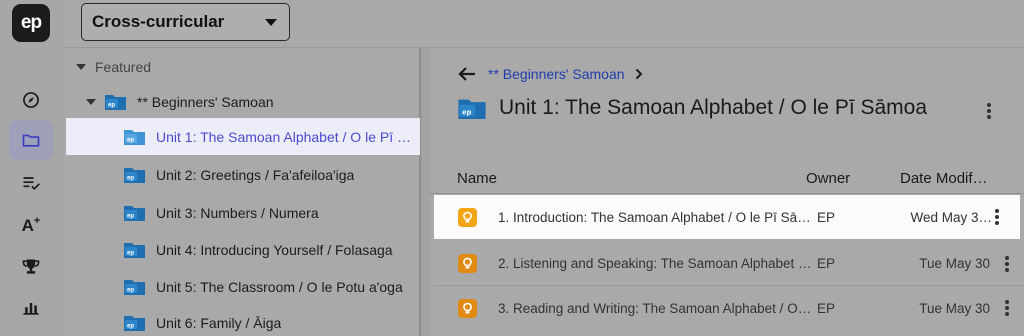  I want to click on tree-section-label: Featured, so click(123, 66).